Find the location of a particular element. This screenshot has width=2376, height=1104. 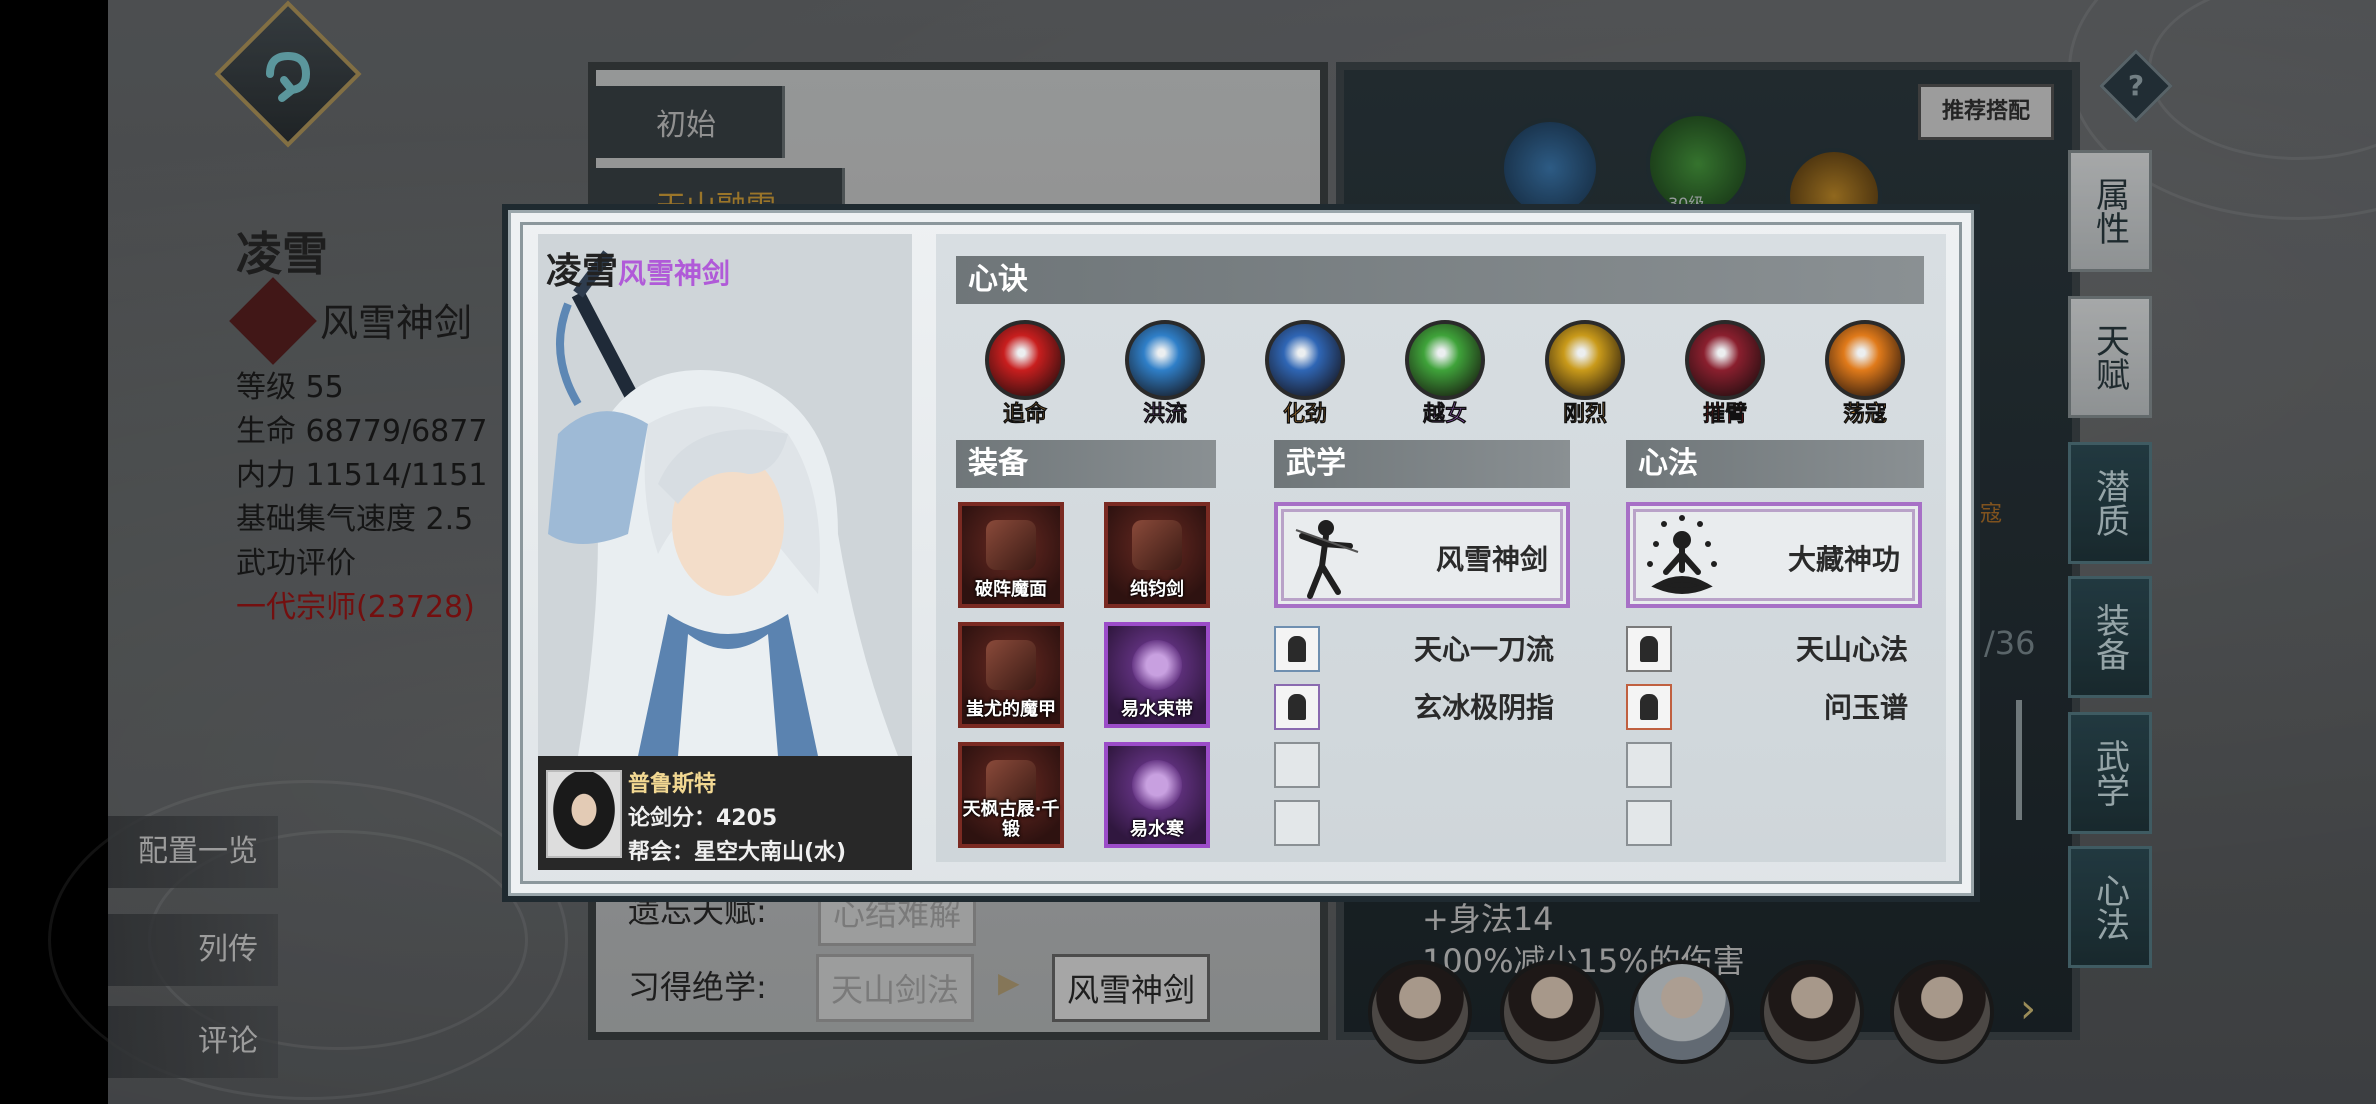

equipment-slot: 易水束带 is located at coordinates (1157, 675).